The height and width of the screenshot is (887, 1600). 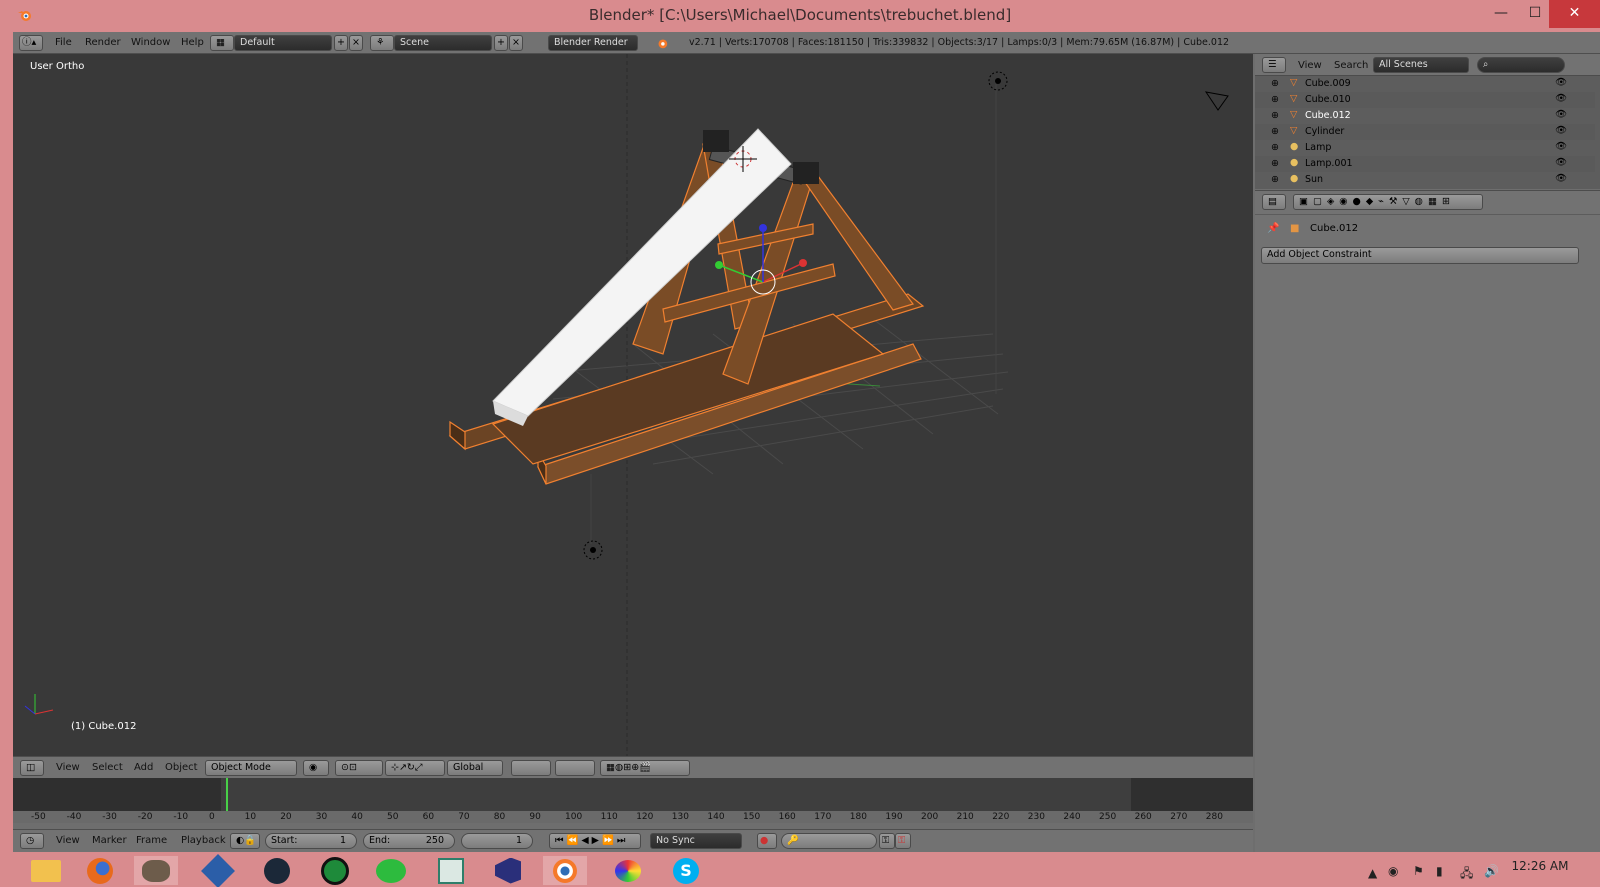 What do you see at coordinates (1439, 871) in the screenshot?
I see `power-icon: ▮` at bounding box center [1439, 871].